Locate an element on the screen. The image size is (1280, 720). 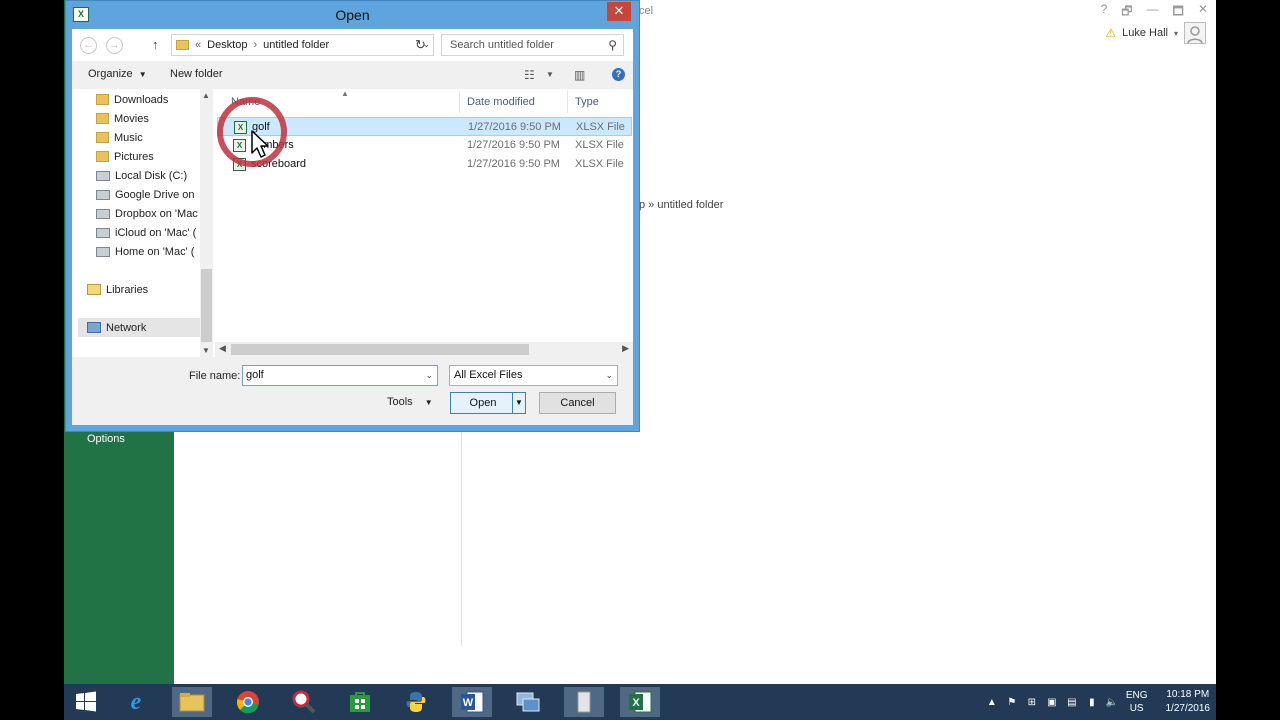
nav-item-libraries: Libraries is located at coordinates (151, 289).